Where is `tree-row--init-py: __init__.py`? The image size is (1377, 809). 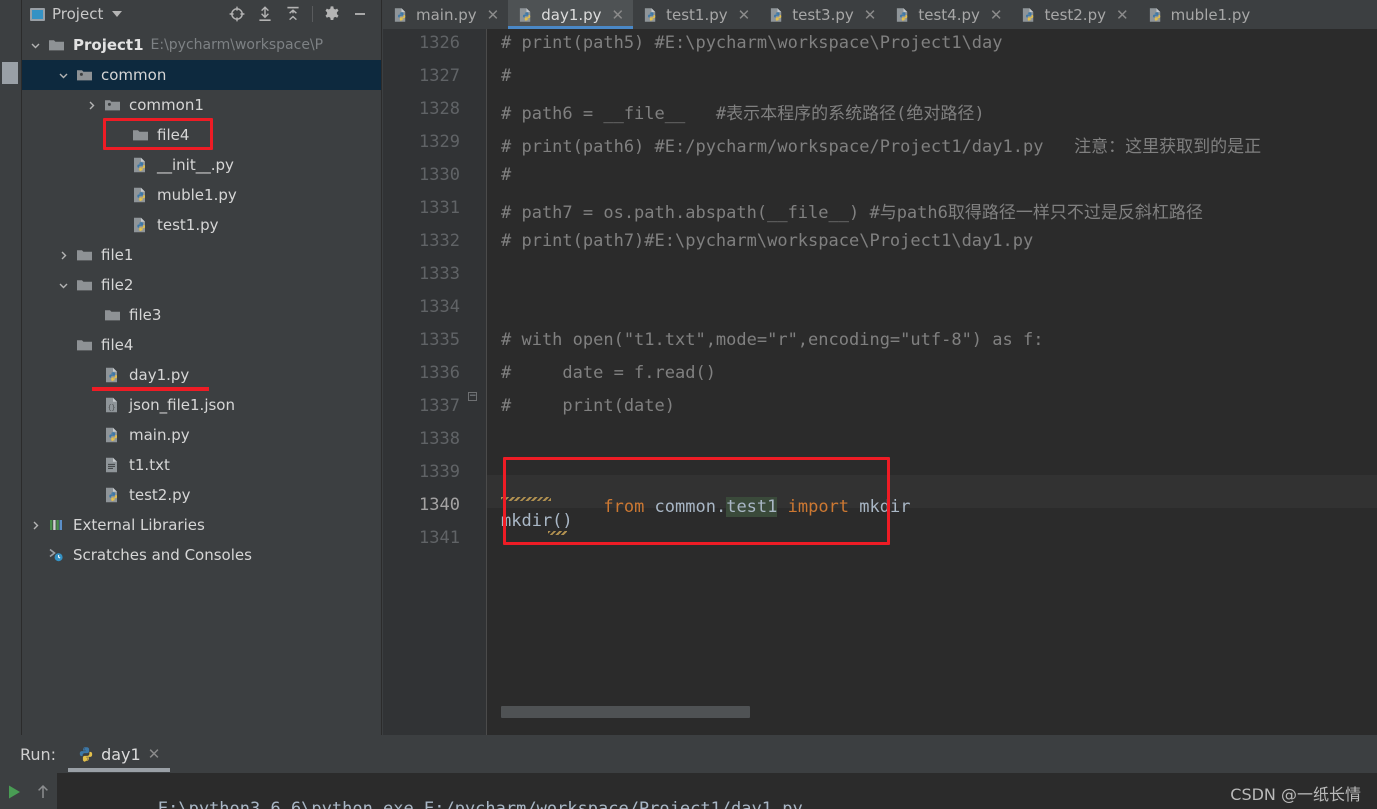 tree-row--init-py: __init__.py is located at coordinates (201, 165).